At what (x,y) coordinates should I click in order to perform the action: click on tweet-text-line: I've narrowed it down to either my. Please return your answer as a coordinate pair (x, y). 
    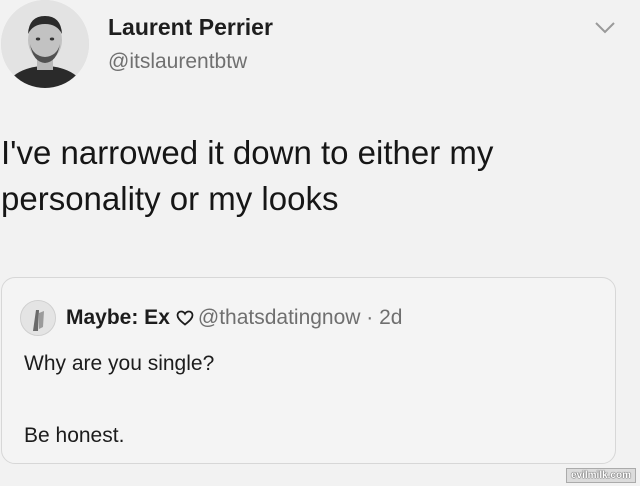
    Looking at the image, I should click on (247, 152).